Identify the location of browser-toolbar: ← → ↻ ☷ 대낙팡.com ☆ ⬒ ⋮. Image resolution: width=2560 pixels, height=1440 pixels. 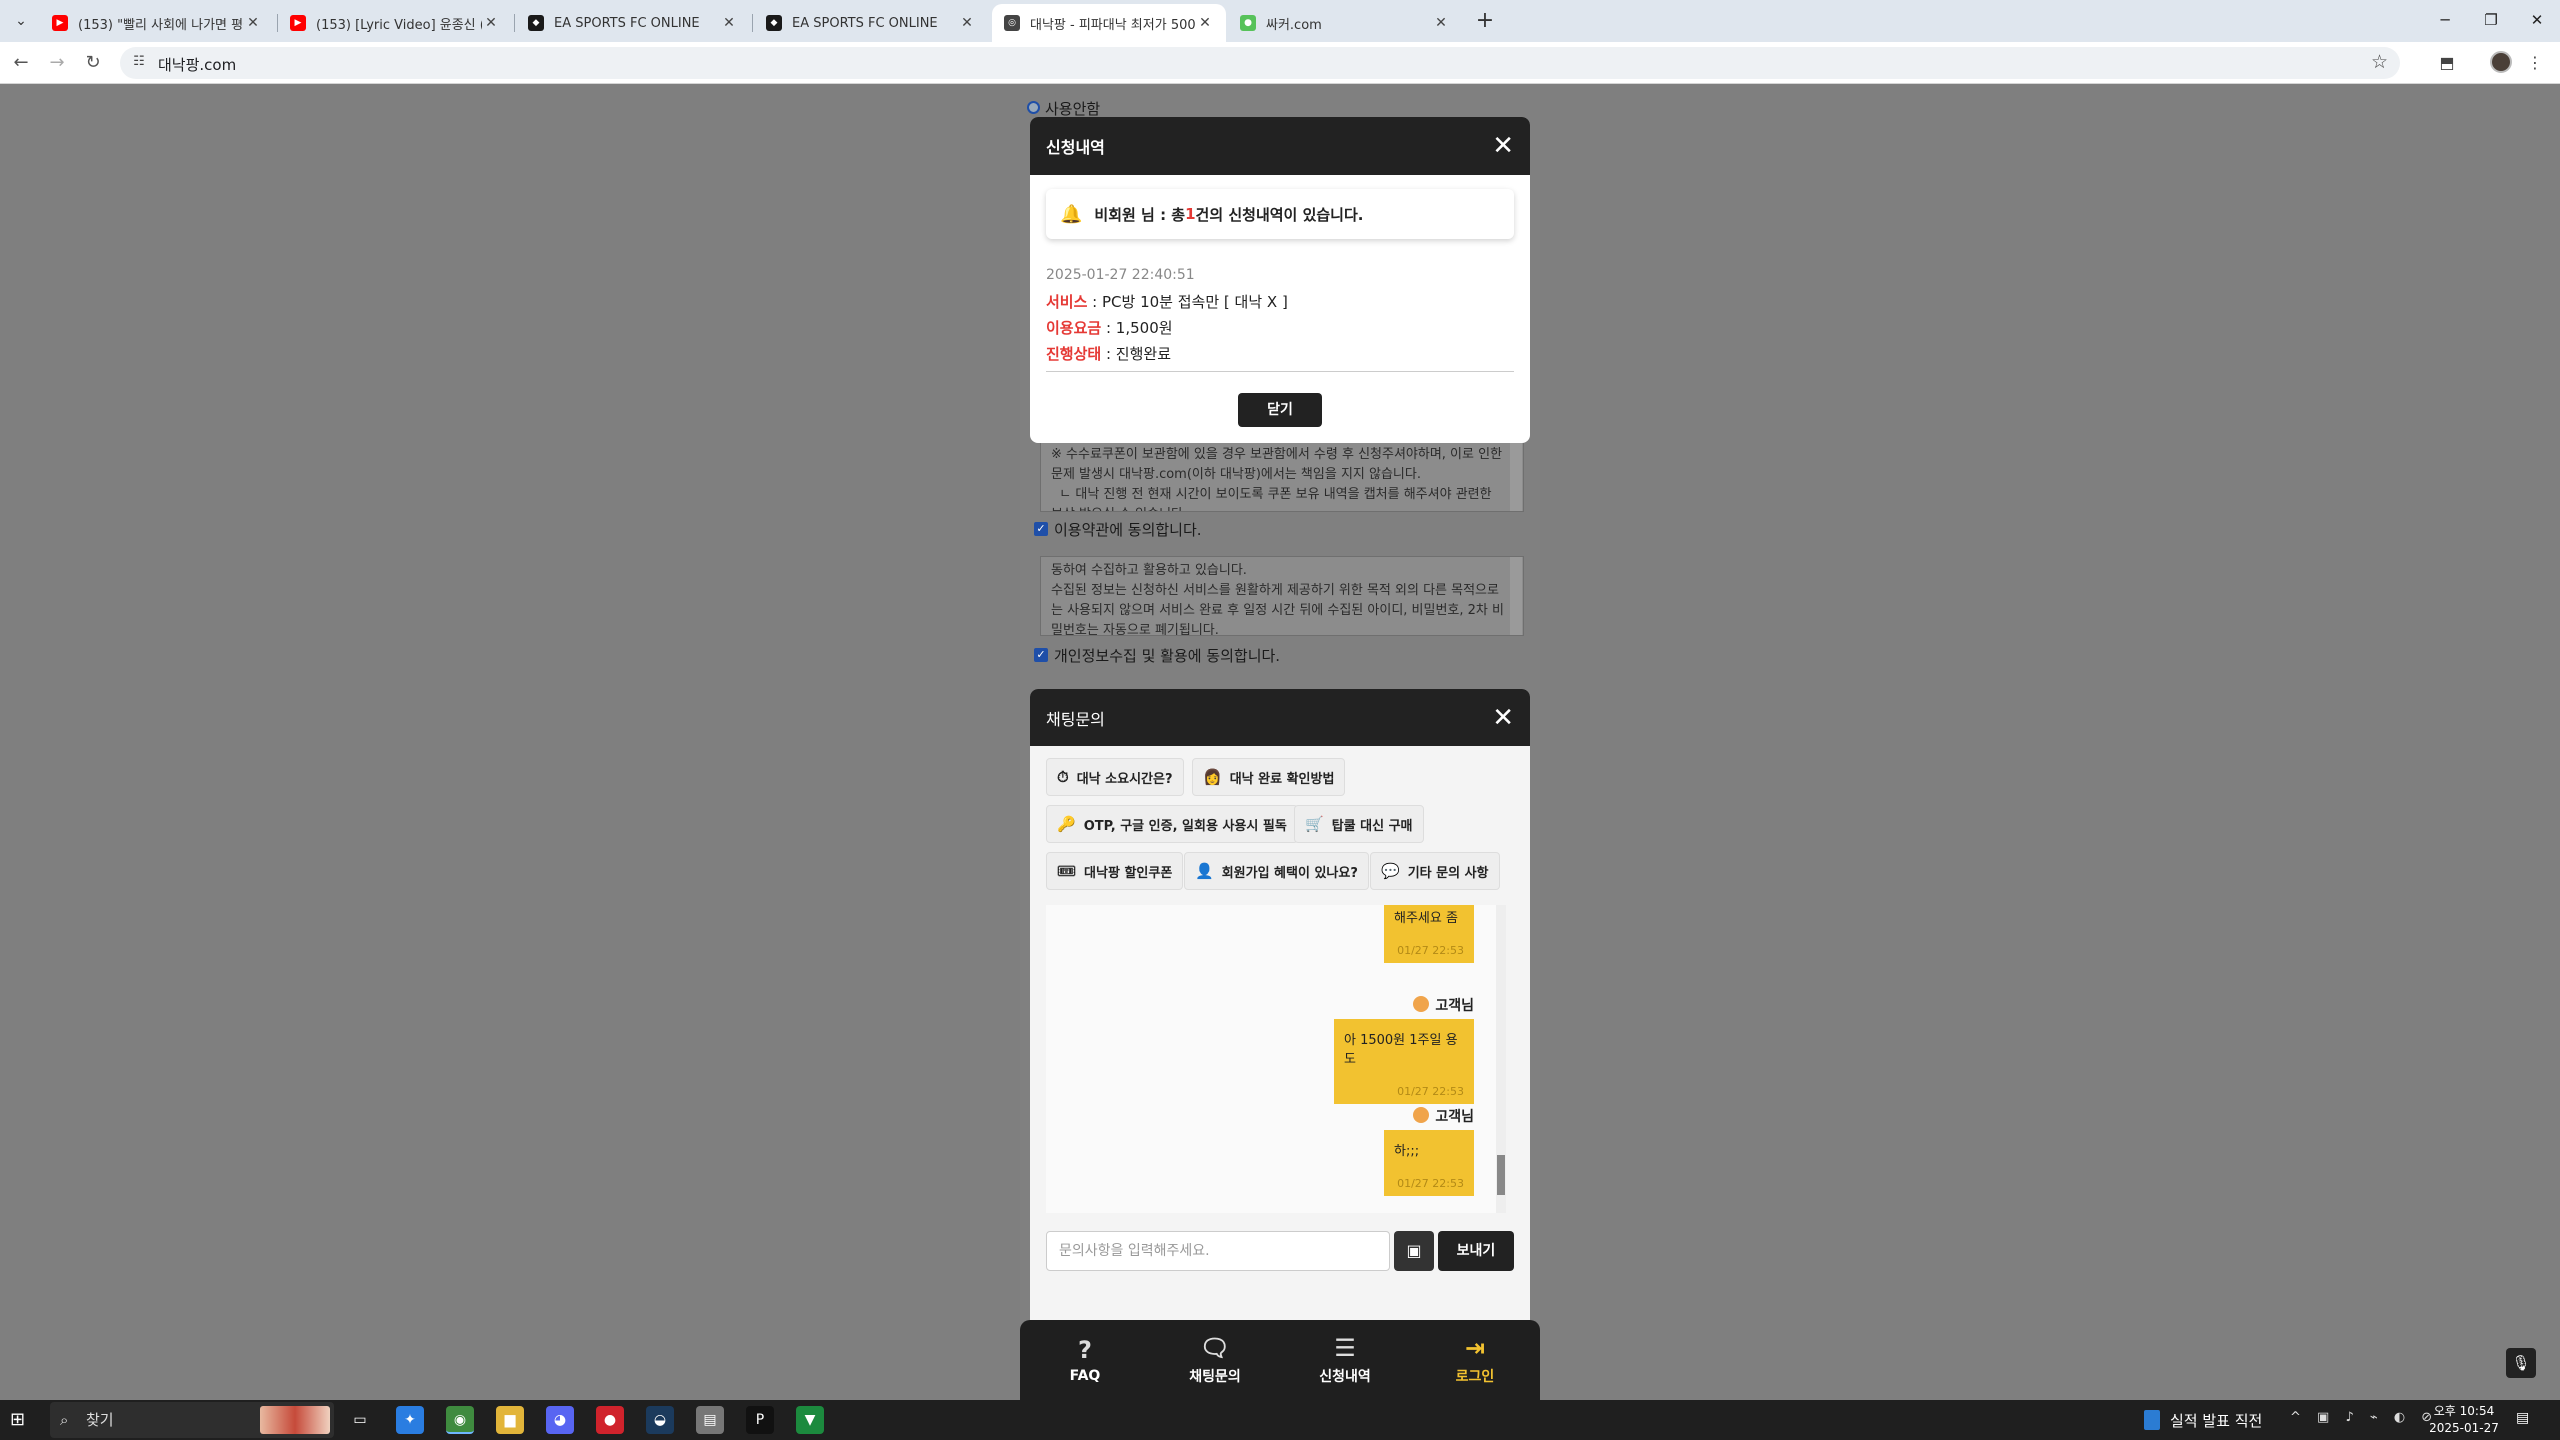
(1280, 63).